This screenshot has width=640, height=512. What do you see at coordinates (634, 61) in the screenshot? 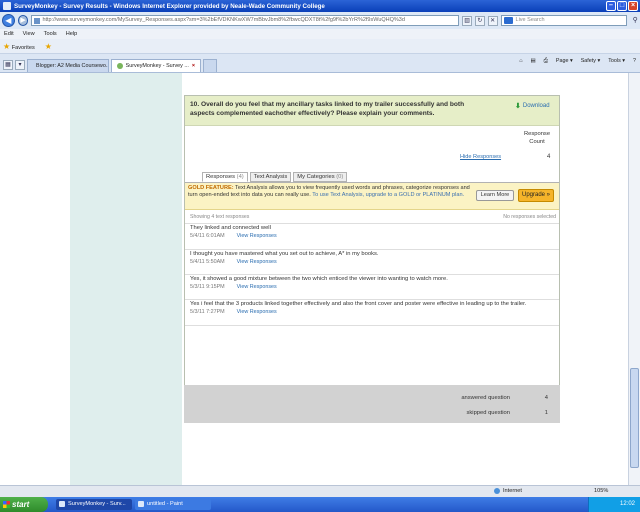
I see `help-icon: ?` at bounding box center [634, 61].